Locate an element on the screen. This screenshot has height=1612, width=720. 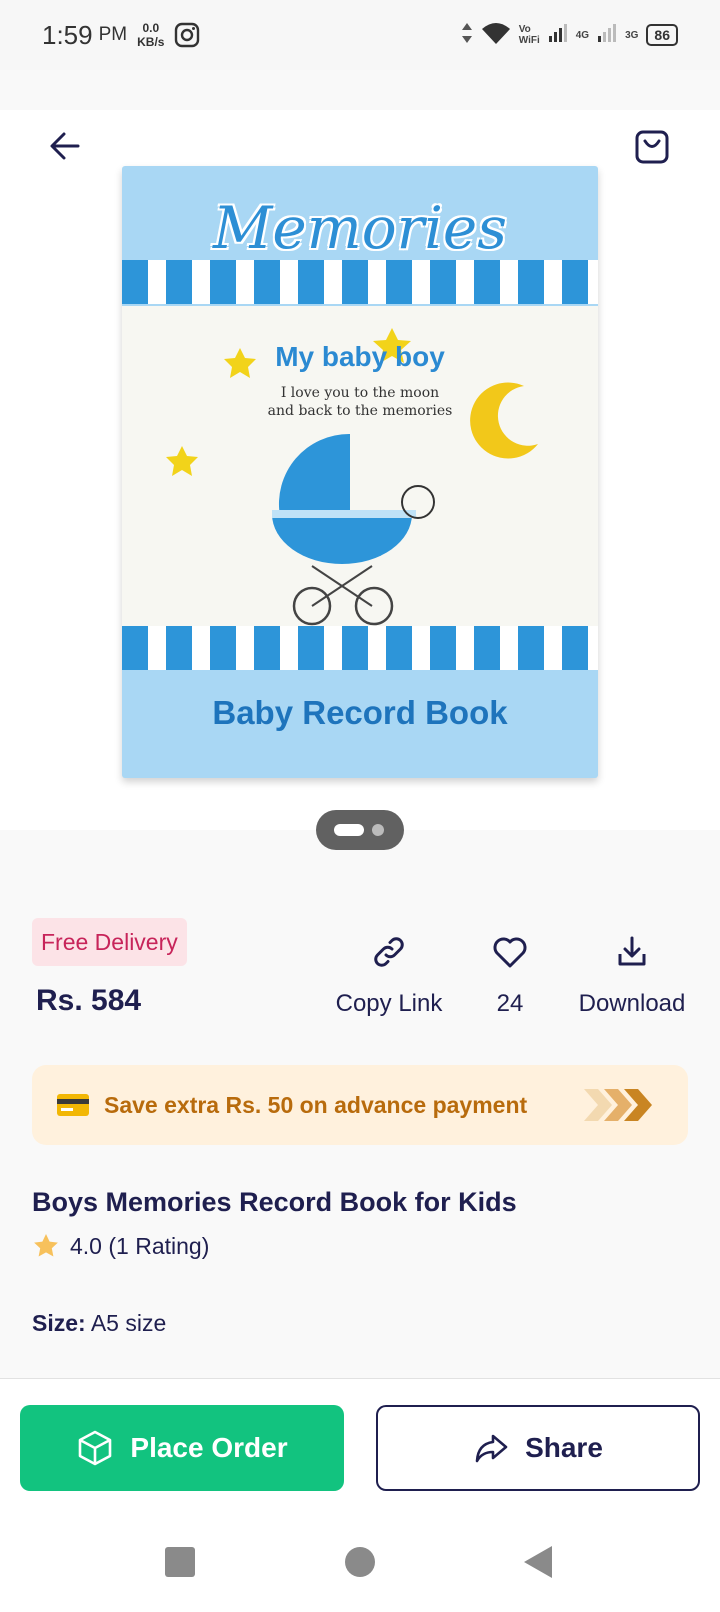
book-bottom-title: Baby Record Book is located at coordinates (360, 712).